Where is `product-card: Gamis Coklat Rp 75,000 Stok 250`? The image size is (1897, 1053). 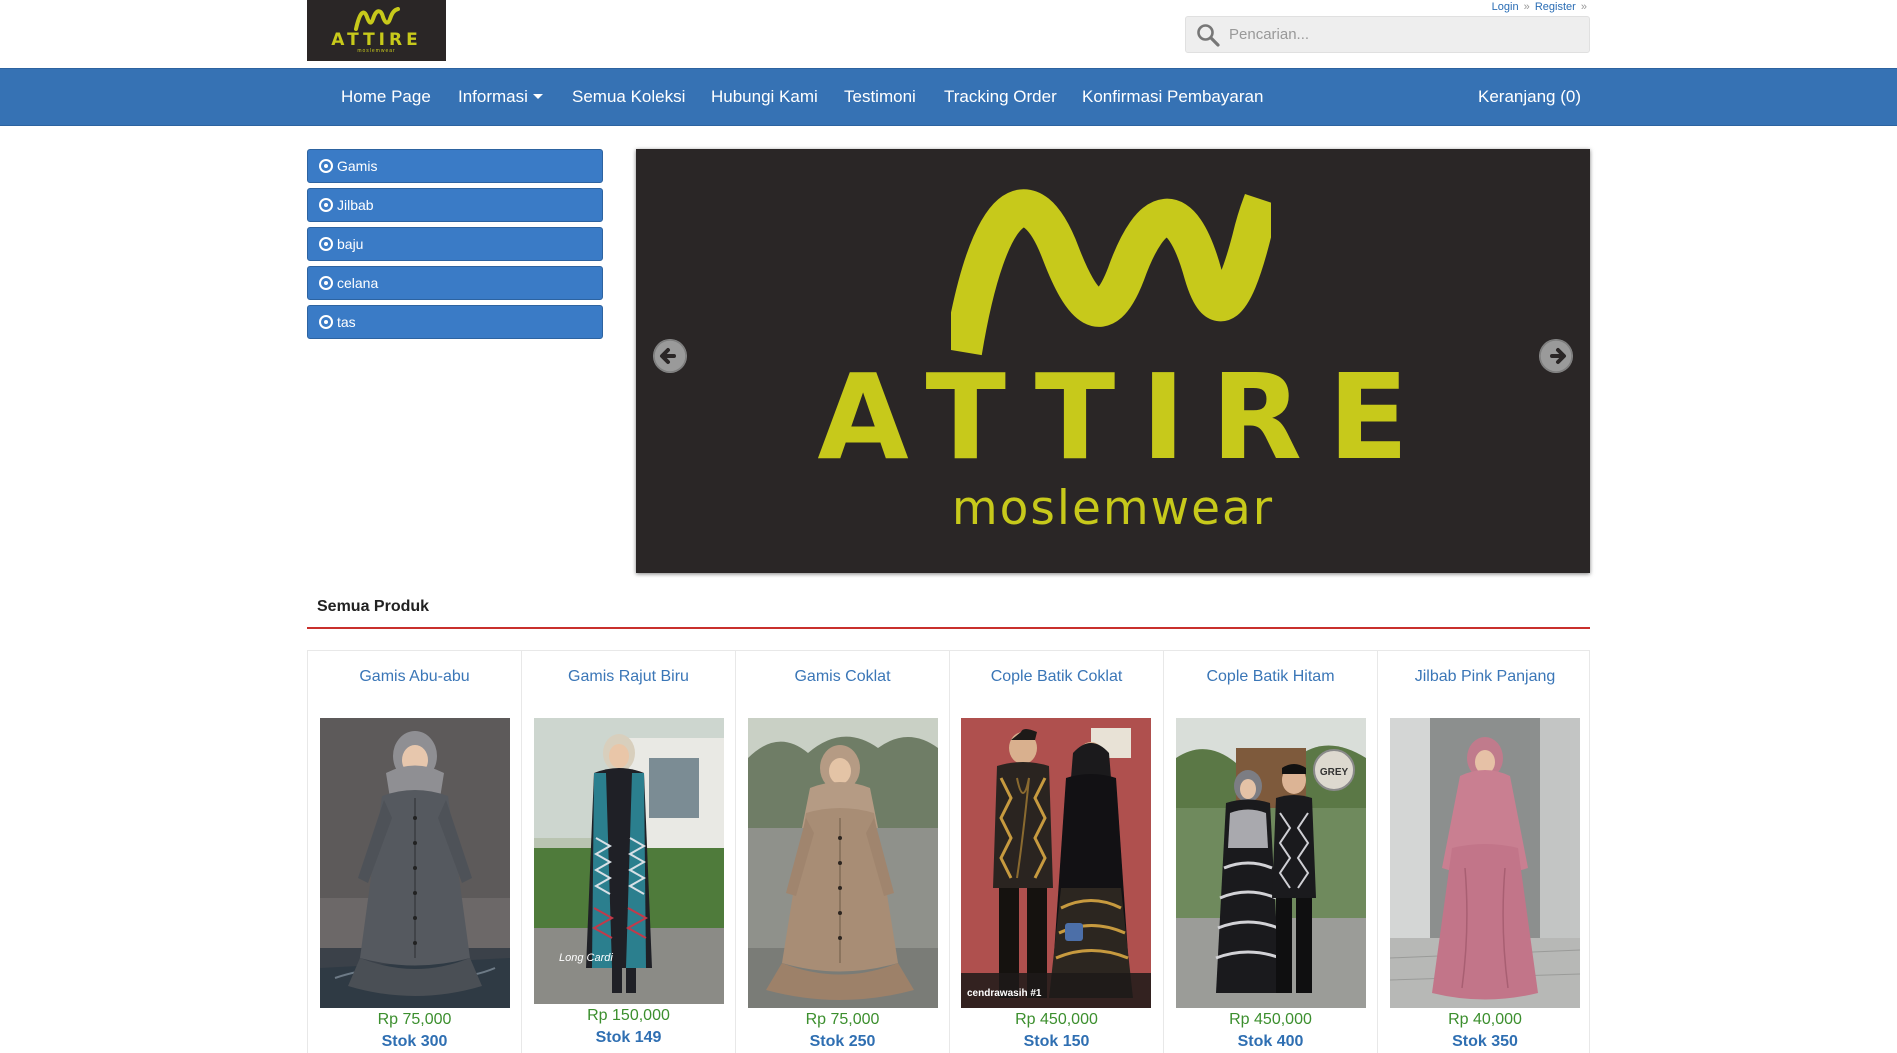 product-card: Gamis Coklat Rp 75,000 Stok 250 is located at coordinates (843, 852).